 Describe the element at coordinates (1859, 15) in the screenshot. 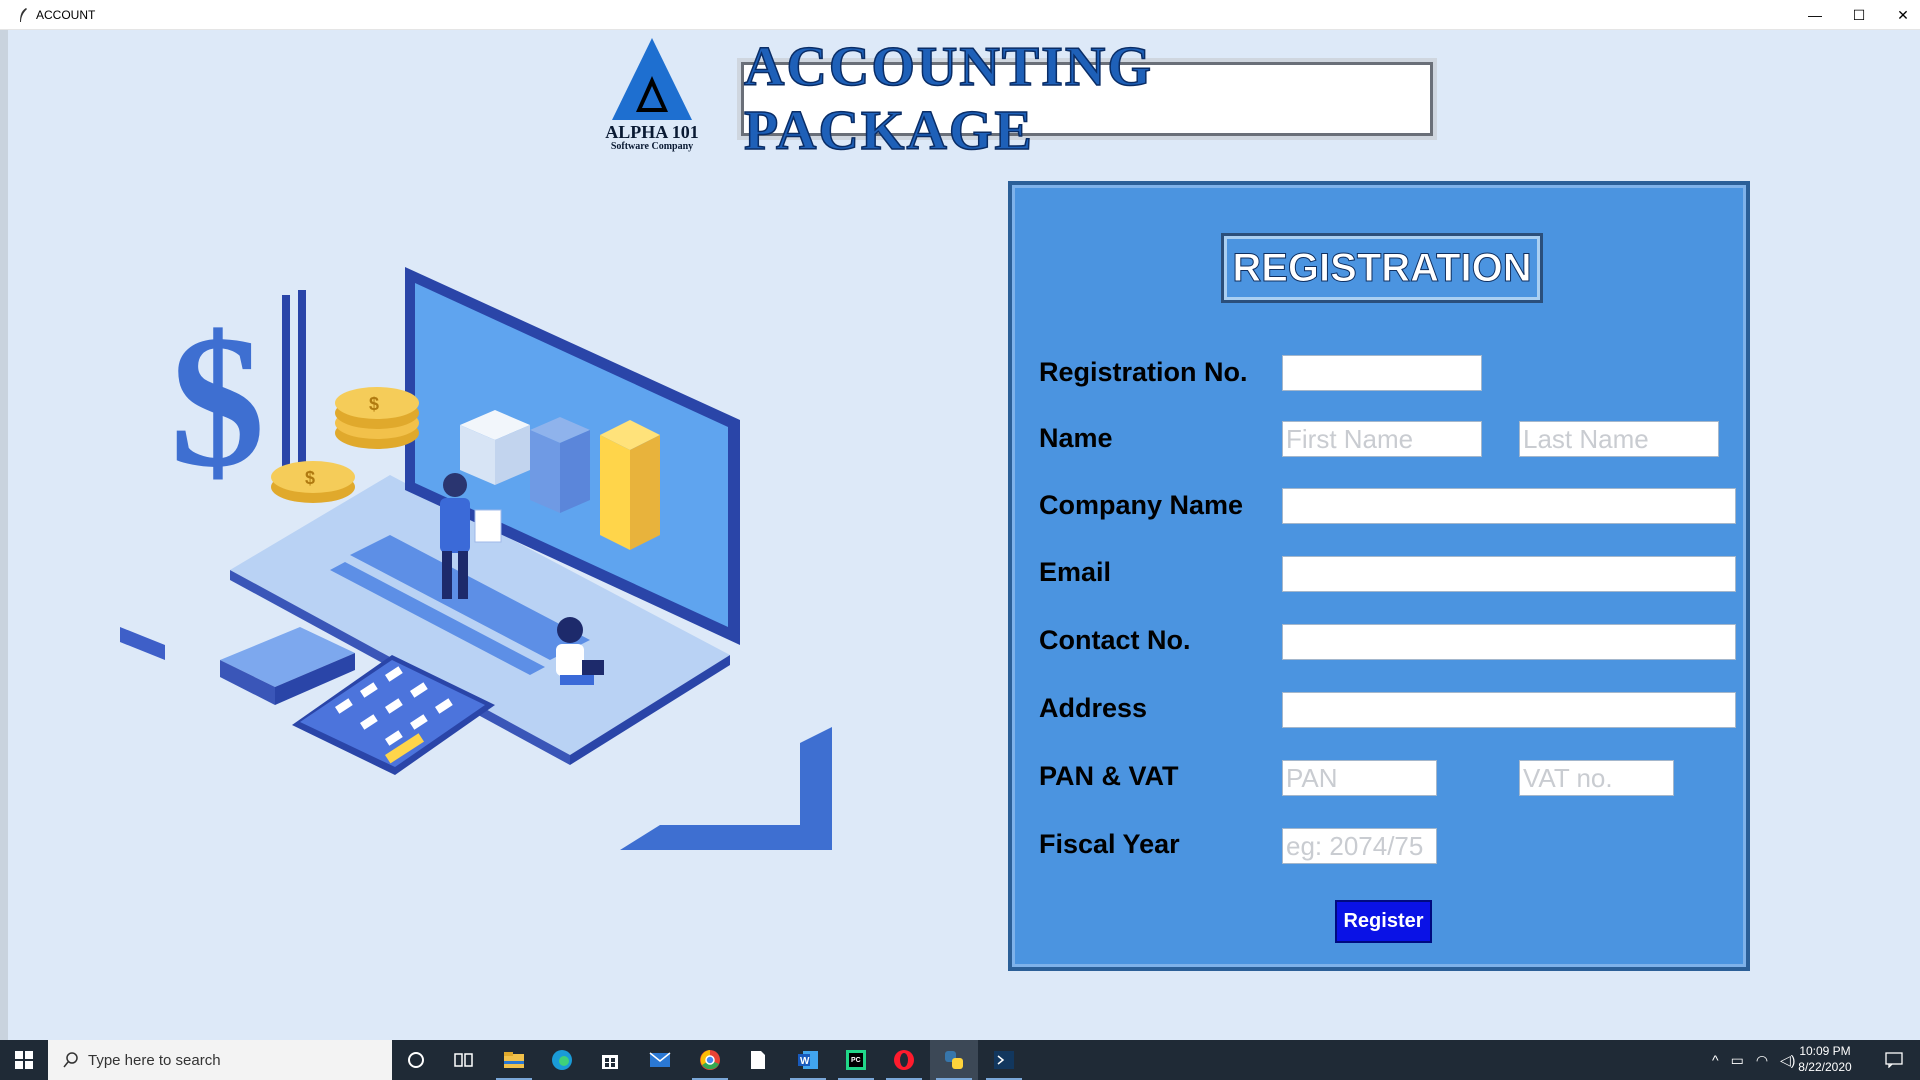

I see `maximize-button: ☐` at that location.